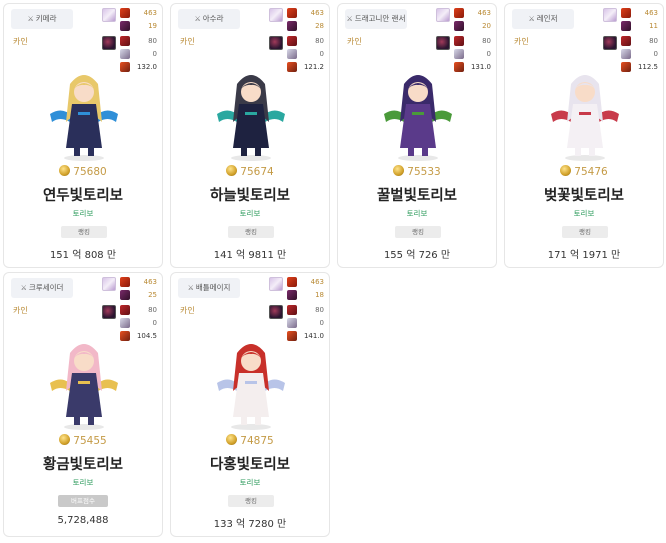 The image size is (666, 543). What do you see at coordinates (319, 295) in the screenshot?
I see `stat-value: 18` at bounding box center [319, 295].